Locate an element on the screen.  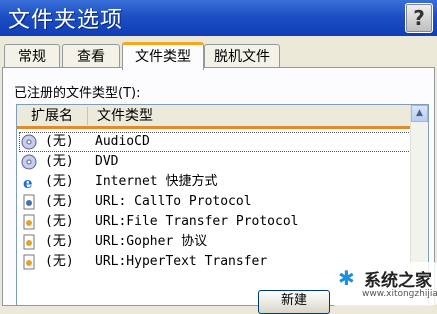
watermark-logo-icon: ✱ is located at coordinates (346, 278).